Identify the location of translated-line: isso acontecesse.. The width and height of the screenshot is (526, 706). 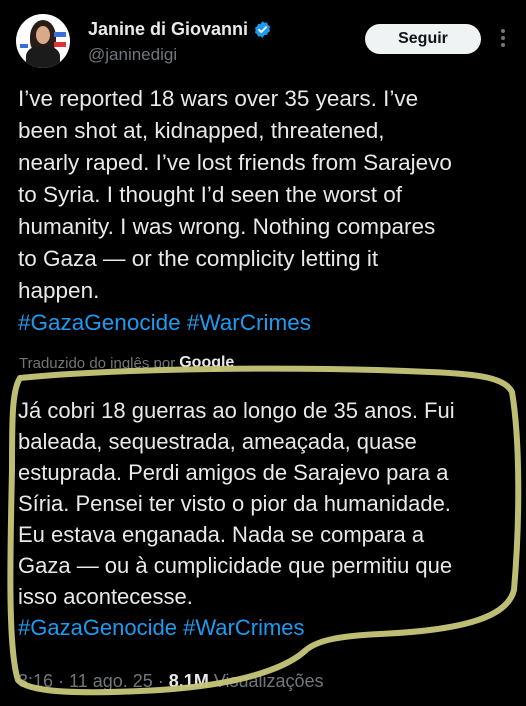
(105, 596).